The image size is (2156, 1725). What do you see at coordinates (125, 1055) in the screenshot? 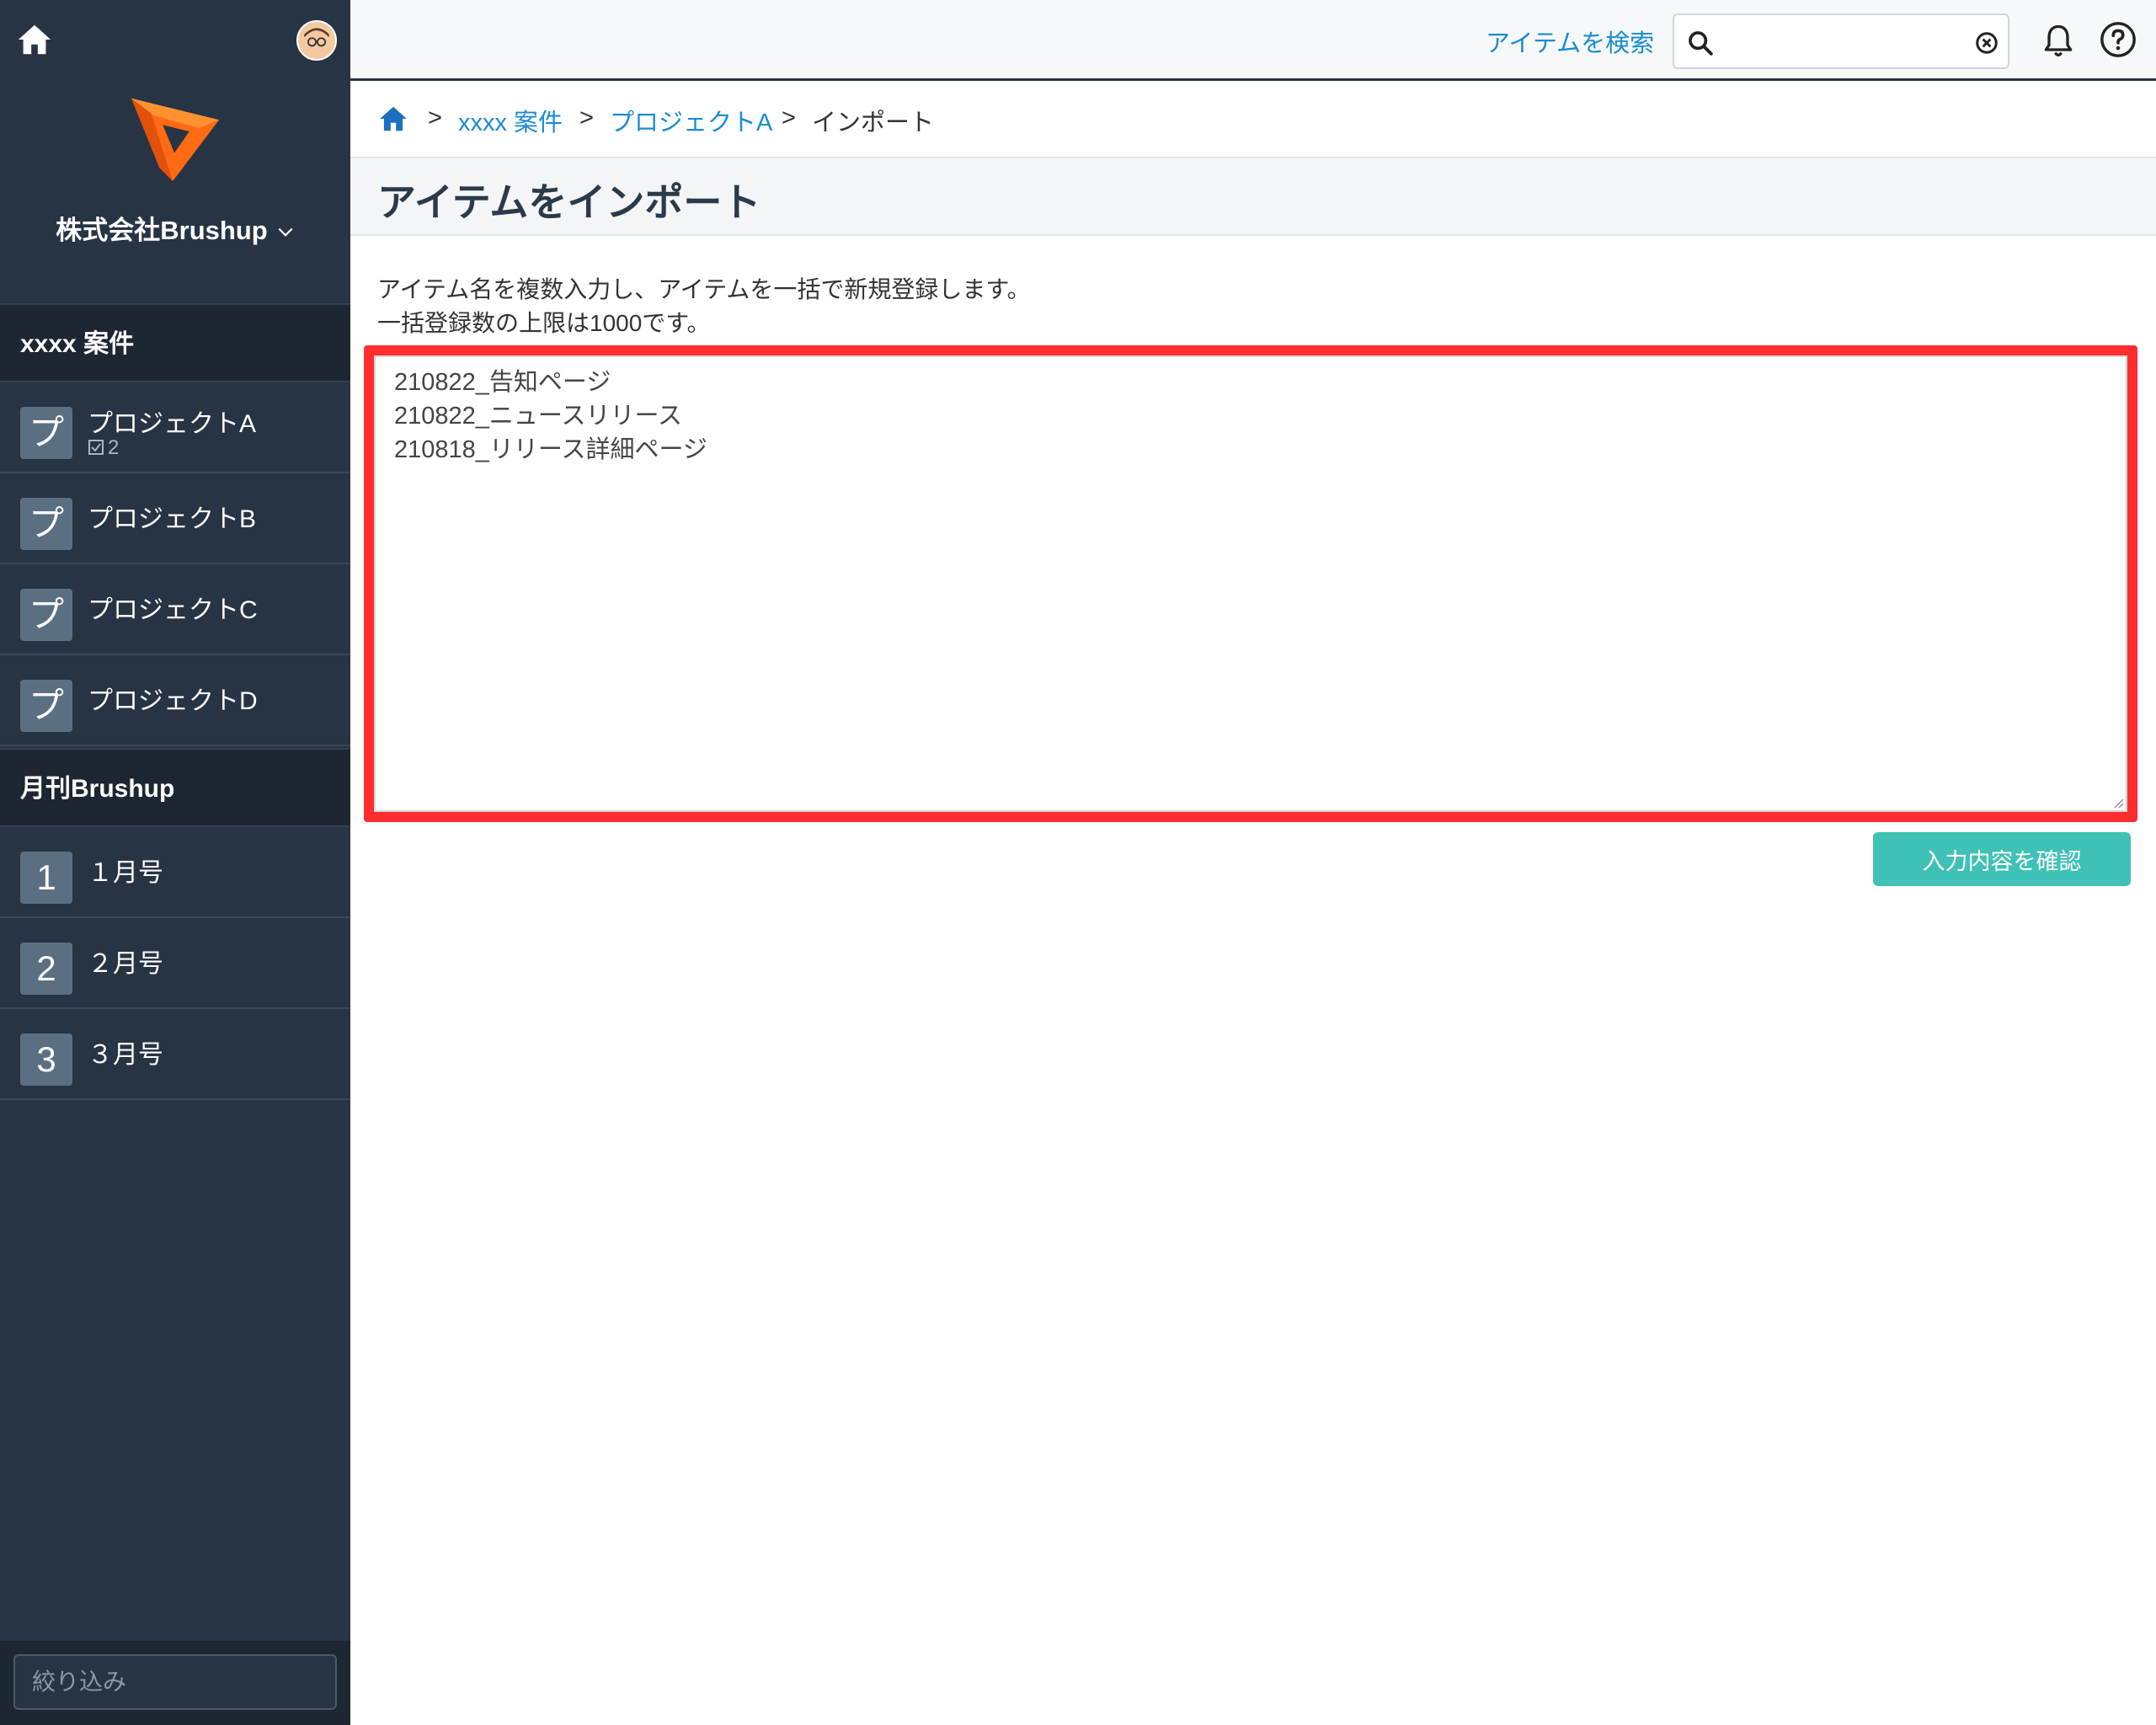
I see `sidebar-item-label: ３月号` at bounding box center [125, 1055].